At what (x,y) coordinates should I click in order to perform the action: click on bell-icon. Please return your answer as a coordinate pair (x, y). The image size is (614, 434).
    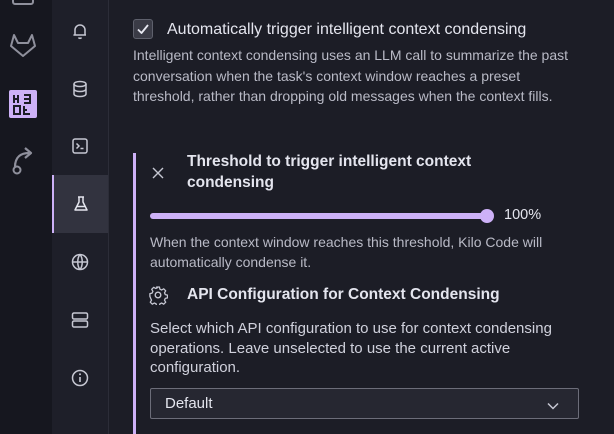
    Looking at the image, I should click on (79, 32).